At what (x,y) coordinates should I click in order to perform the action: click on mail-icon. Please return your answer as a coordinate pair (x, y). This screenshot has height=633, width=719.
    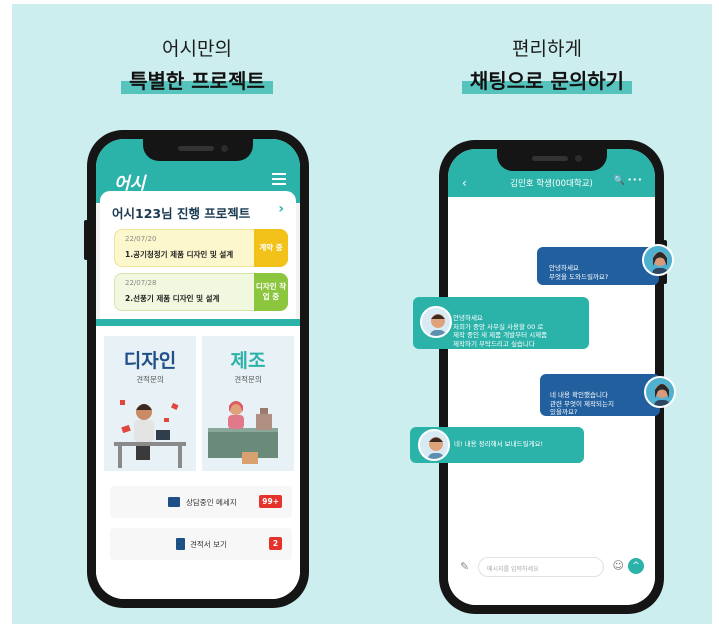
    Looking at the image, I should click on (174, 502).